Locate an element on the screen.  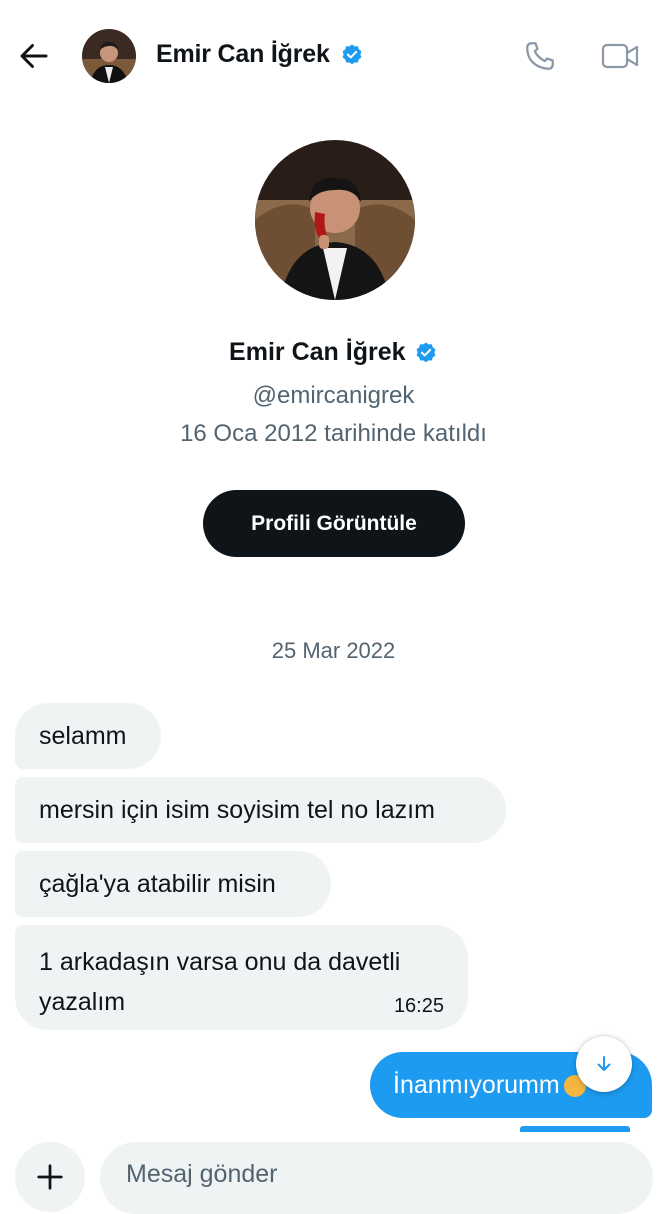
message-input is located at coordinates (376, 1178).